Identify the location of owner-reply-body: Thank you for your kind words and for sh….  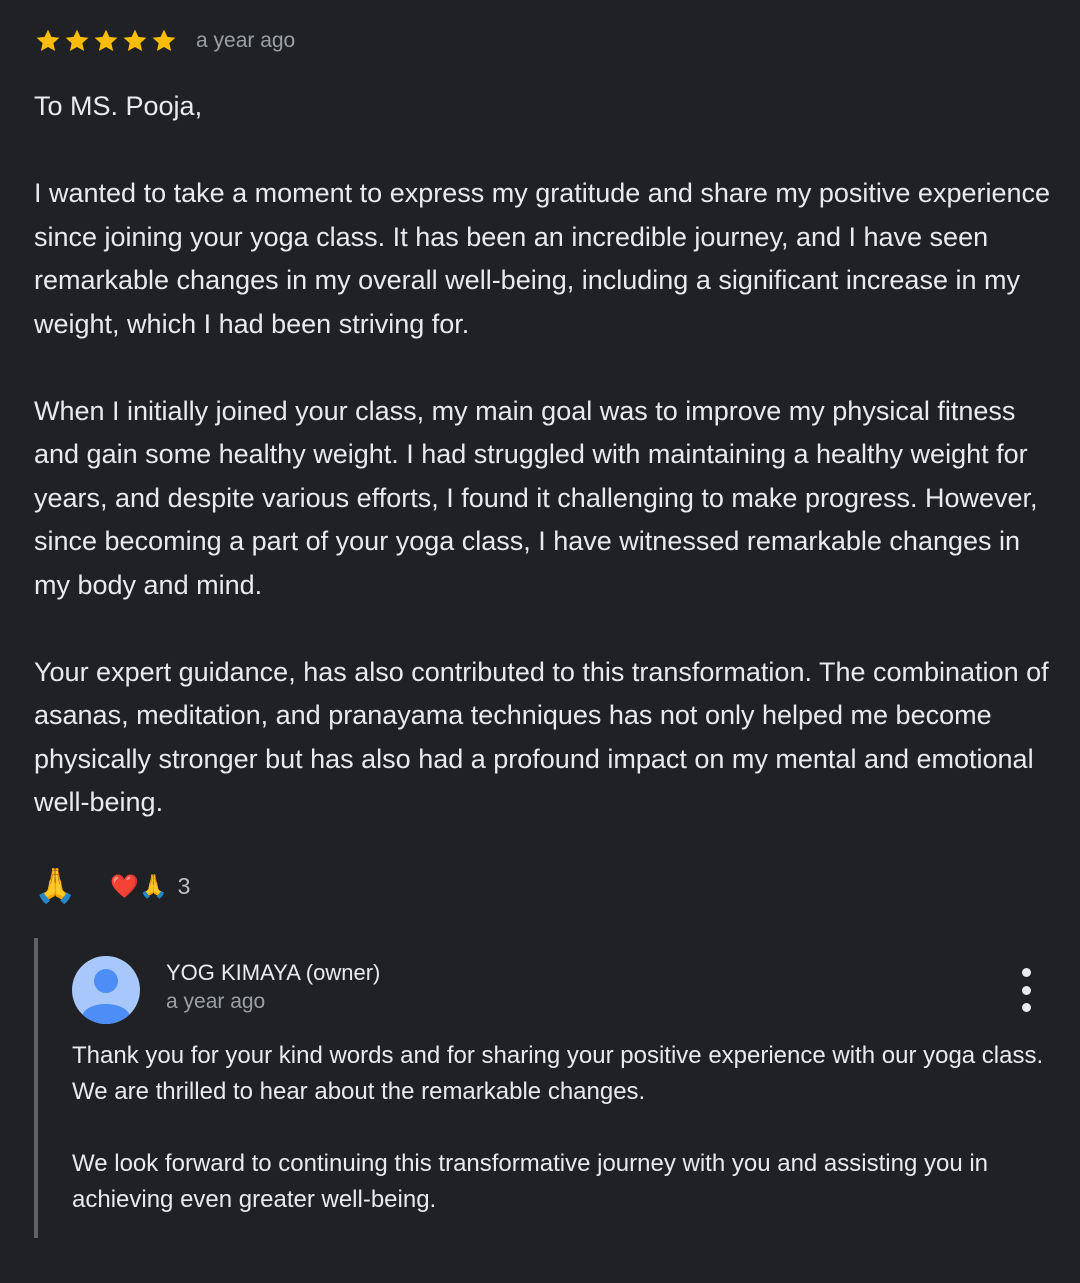
(567, 1128).